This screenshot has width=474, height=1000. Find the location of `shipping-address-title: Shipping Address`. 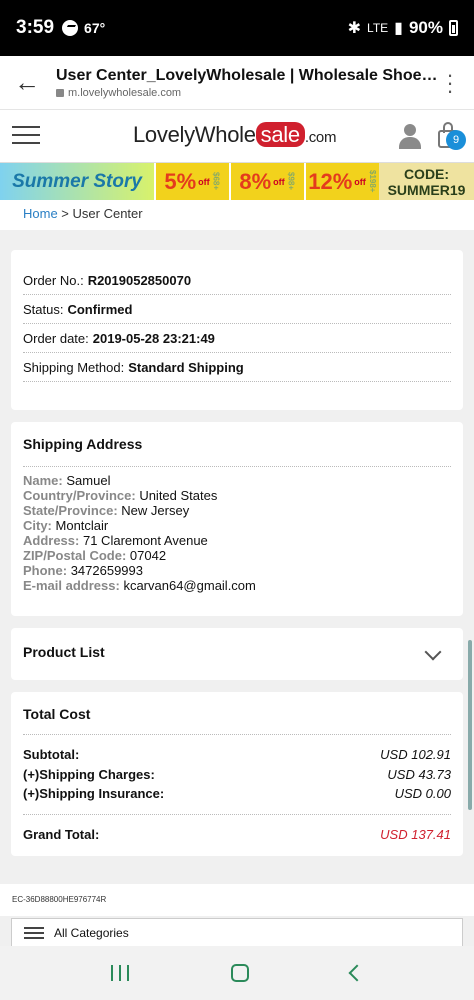

shipping-address-title: Shipping Address is located at coordinates (83, 444).